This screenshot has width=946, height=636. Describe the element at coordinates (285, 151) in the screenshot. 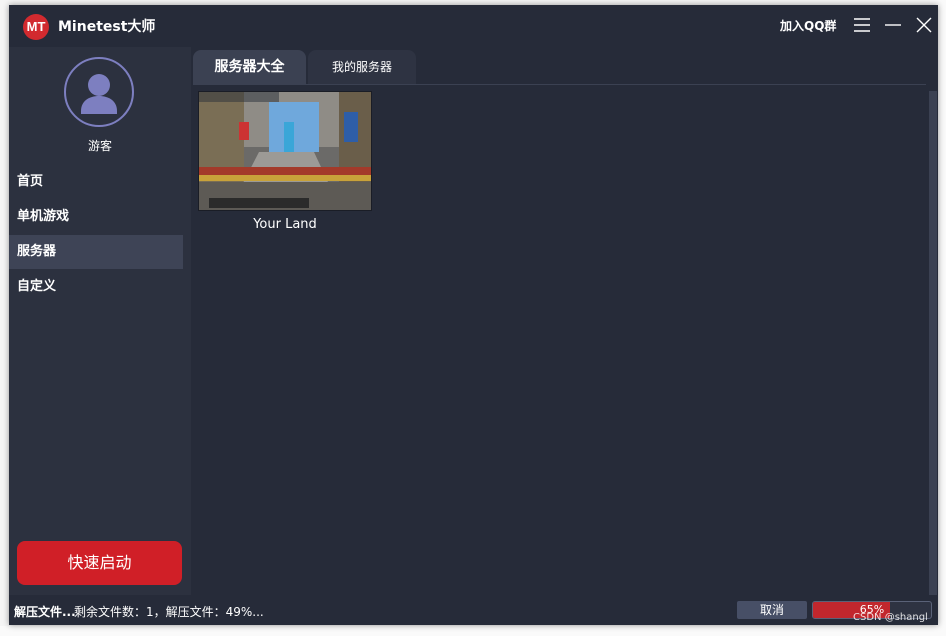

I see `server-thumbnail` at that location.